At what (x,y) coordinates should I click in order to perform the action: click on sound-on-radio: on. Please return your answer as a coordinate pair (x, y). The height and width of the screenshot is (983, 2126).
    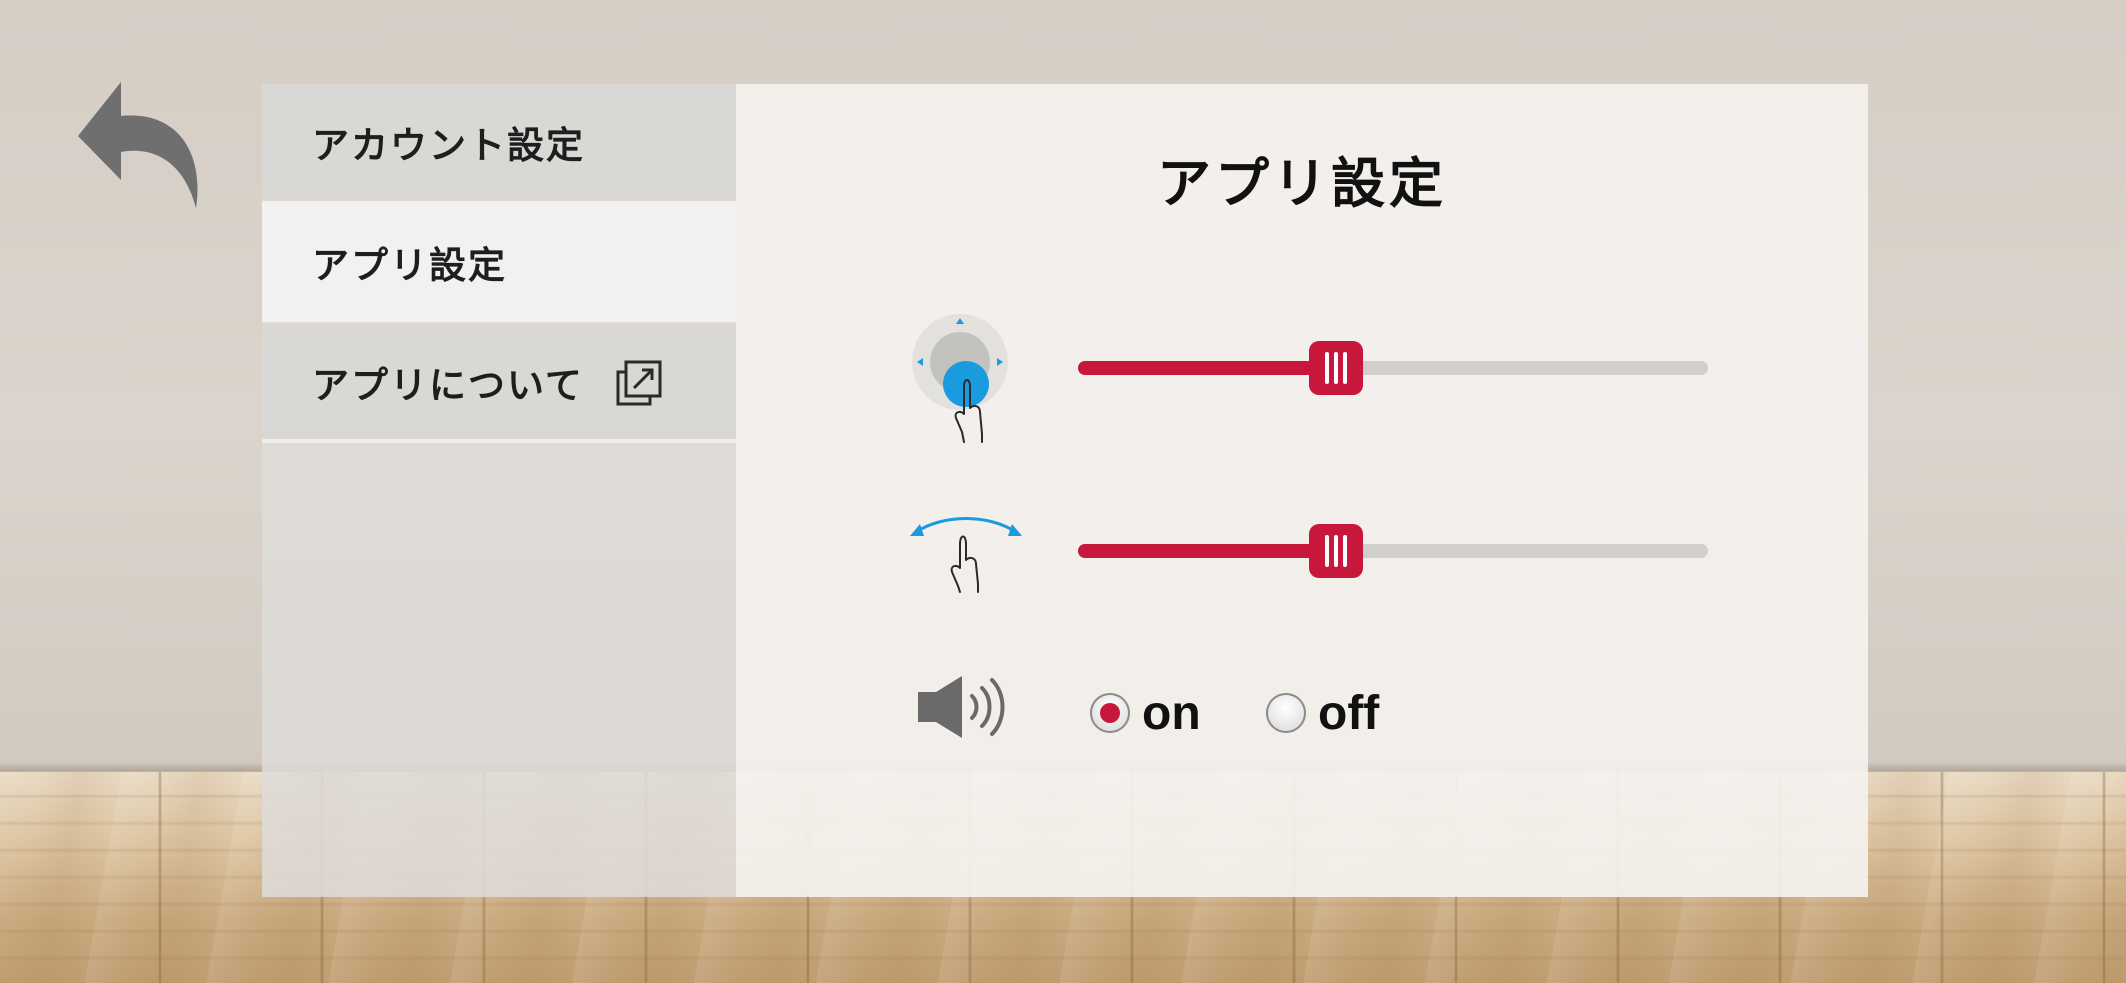
    Looking at the image, I should click on (1145, 713).